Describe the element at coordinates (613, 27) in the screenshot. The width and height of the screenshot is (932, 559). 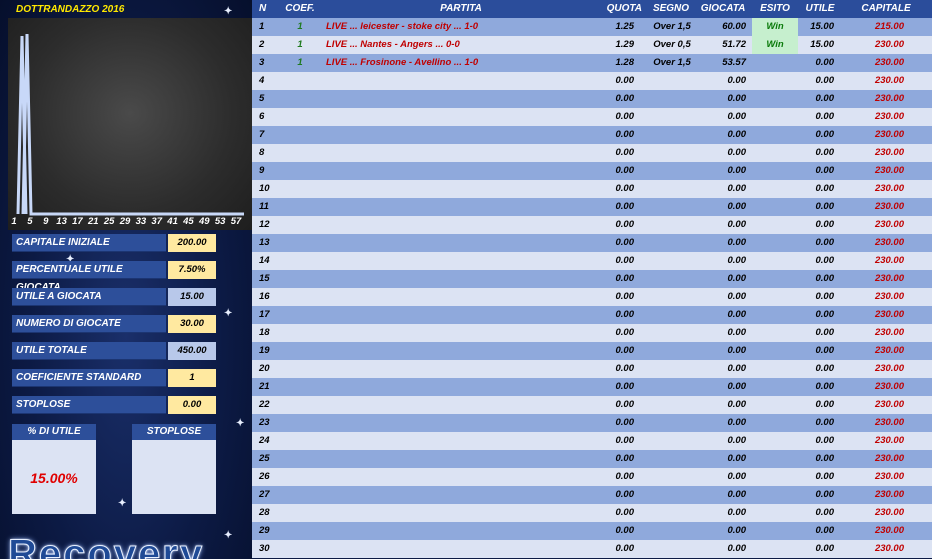
I see `cell-quota: 1.25` at that location.